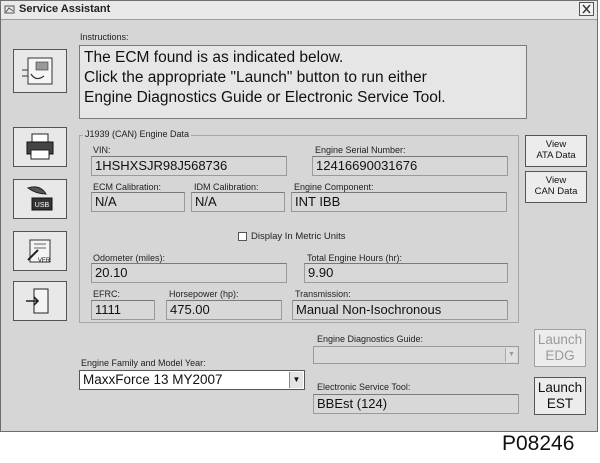 This screenshot has width=600, height=463. Describe the element at coordinates (399, 202) in the screenshot. I see `engine-component-field: INT IBB` at that location.